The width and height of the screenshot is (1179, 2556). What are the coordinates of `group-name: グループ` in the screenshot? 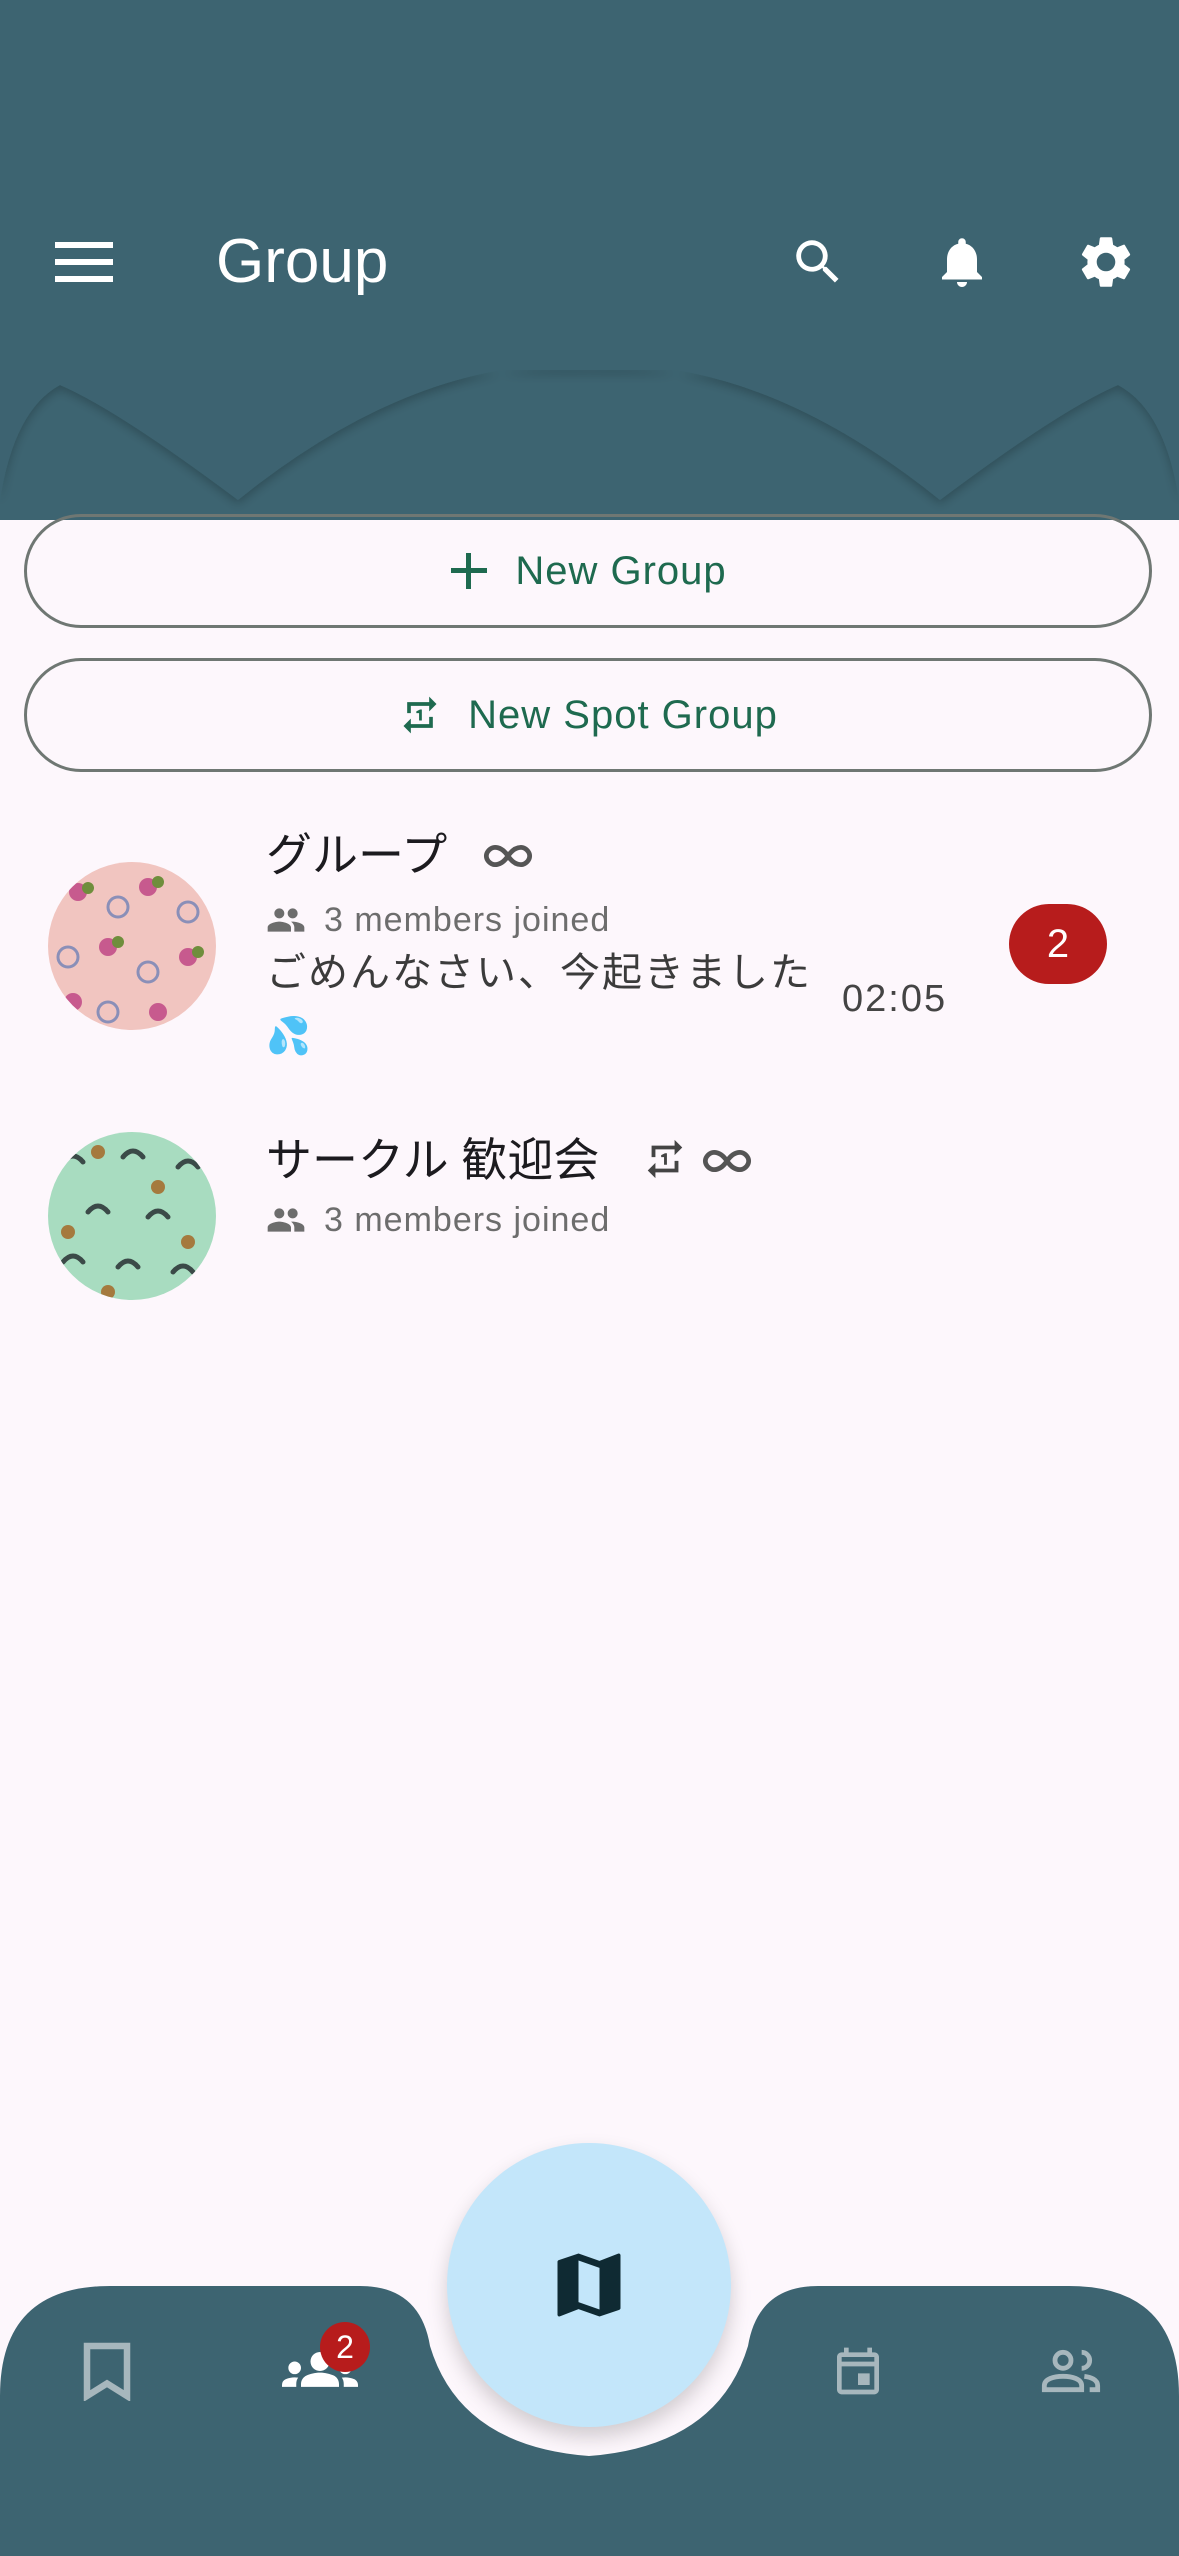 It's located at (400, 855).